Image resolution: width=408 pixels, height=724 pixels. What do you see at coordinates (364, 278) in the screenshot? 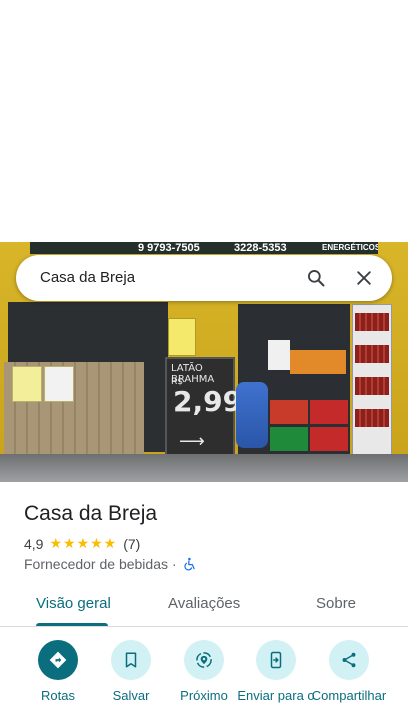
I see `close-icon` at bounding box center [364, 278].